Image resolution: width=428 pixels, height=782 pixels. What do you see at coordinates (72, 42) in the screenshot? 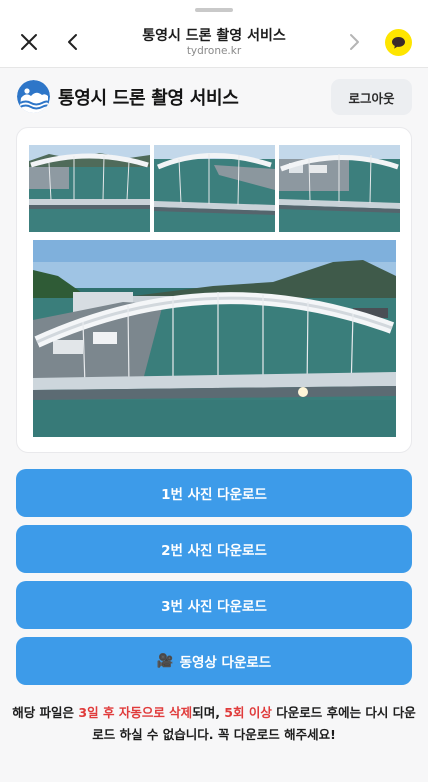
I see `chevron-left-icon` at bounding box center [72, 42].